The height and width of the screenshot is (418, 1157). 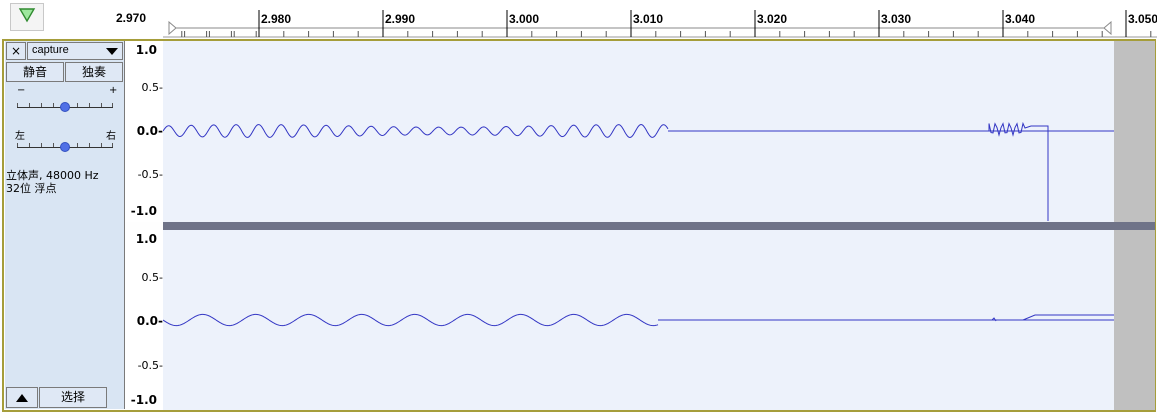 I want to click on ruler-tick-label: 3.050, so click(x=1142, y=19).